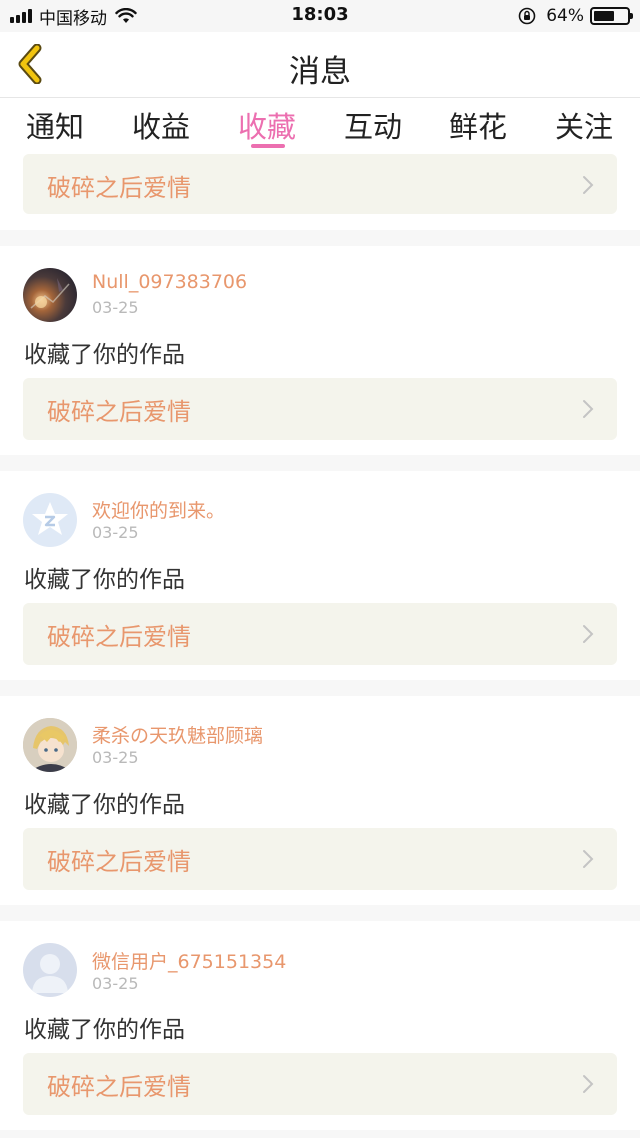  Describe the element at coordinates (158, 509) in the screenshot. I see `username: 欢迎你的到来。` at that location.